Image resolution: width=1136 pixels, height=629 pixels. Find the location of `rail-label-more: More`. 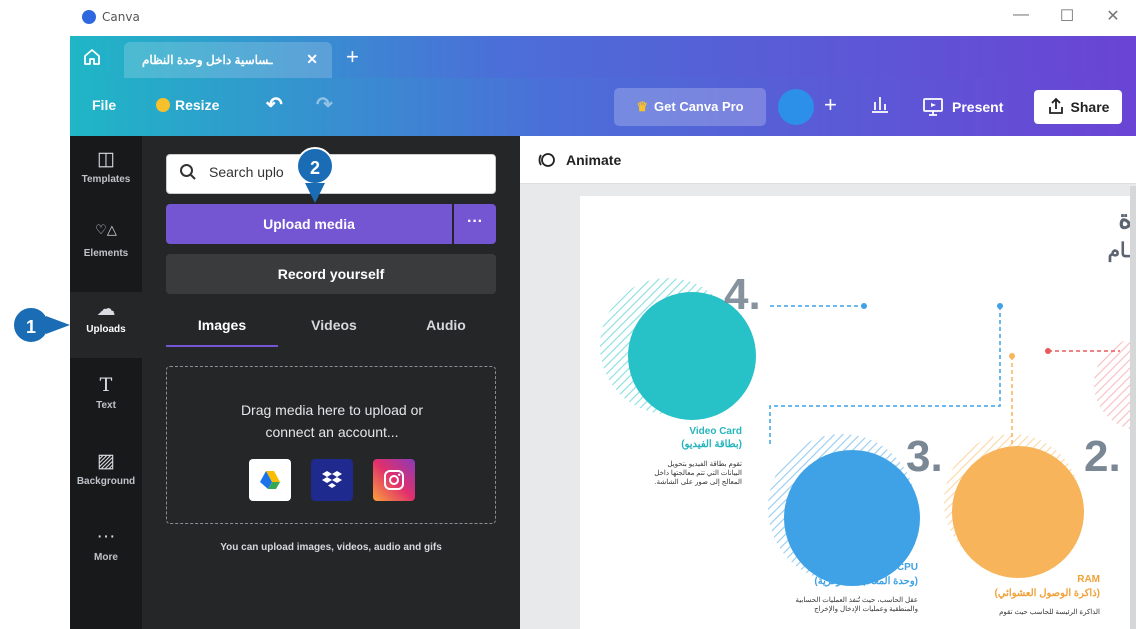

rail-label-more: More is located at coordinates (106, 557).